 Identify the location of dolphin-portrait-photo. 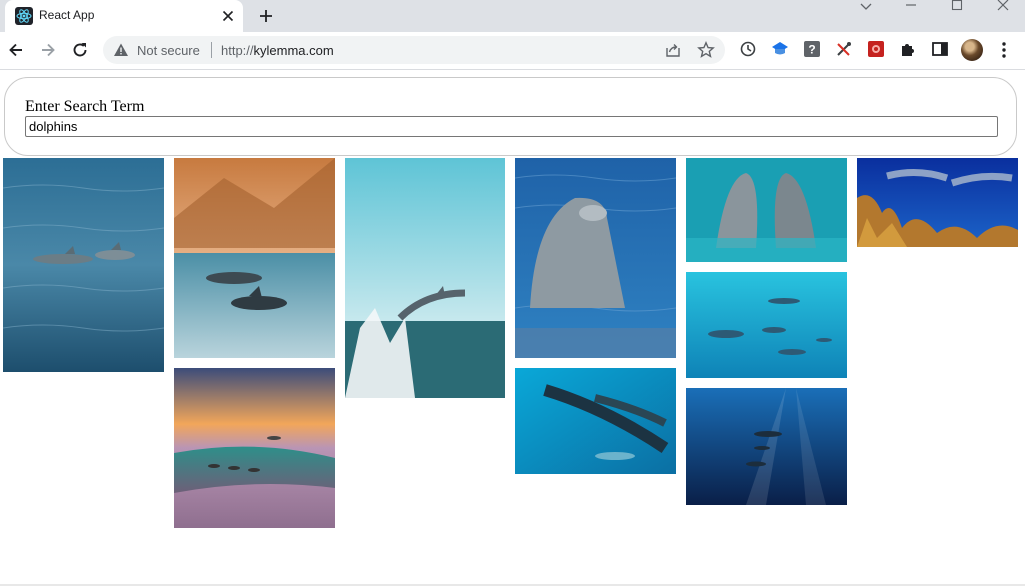
(595, 258).